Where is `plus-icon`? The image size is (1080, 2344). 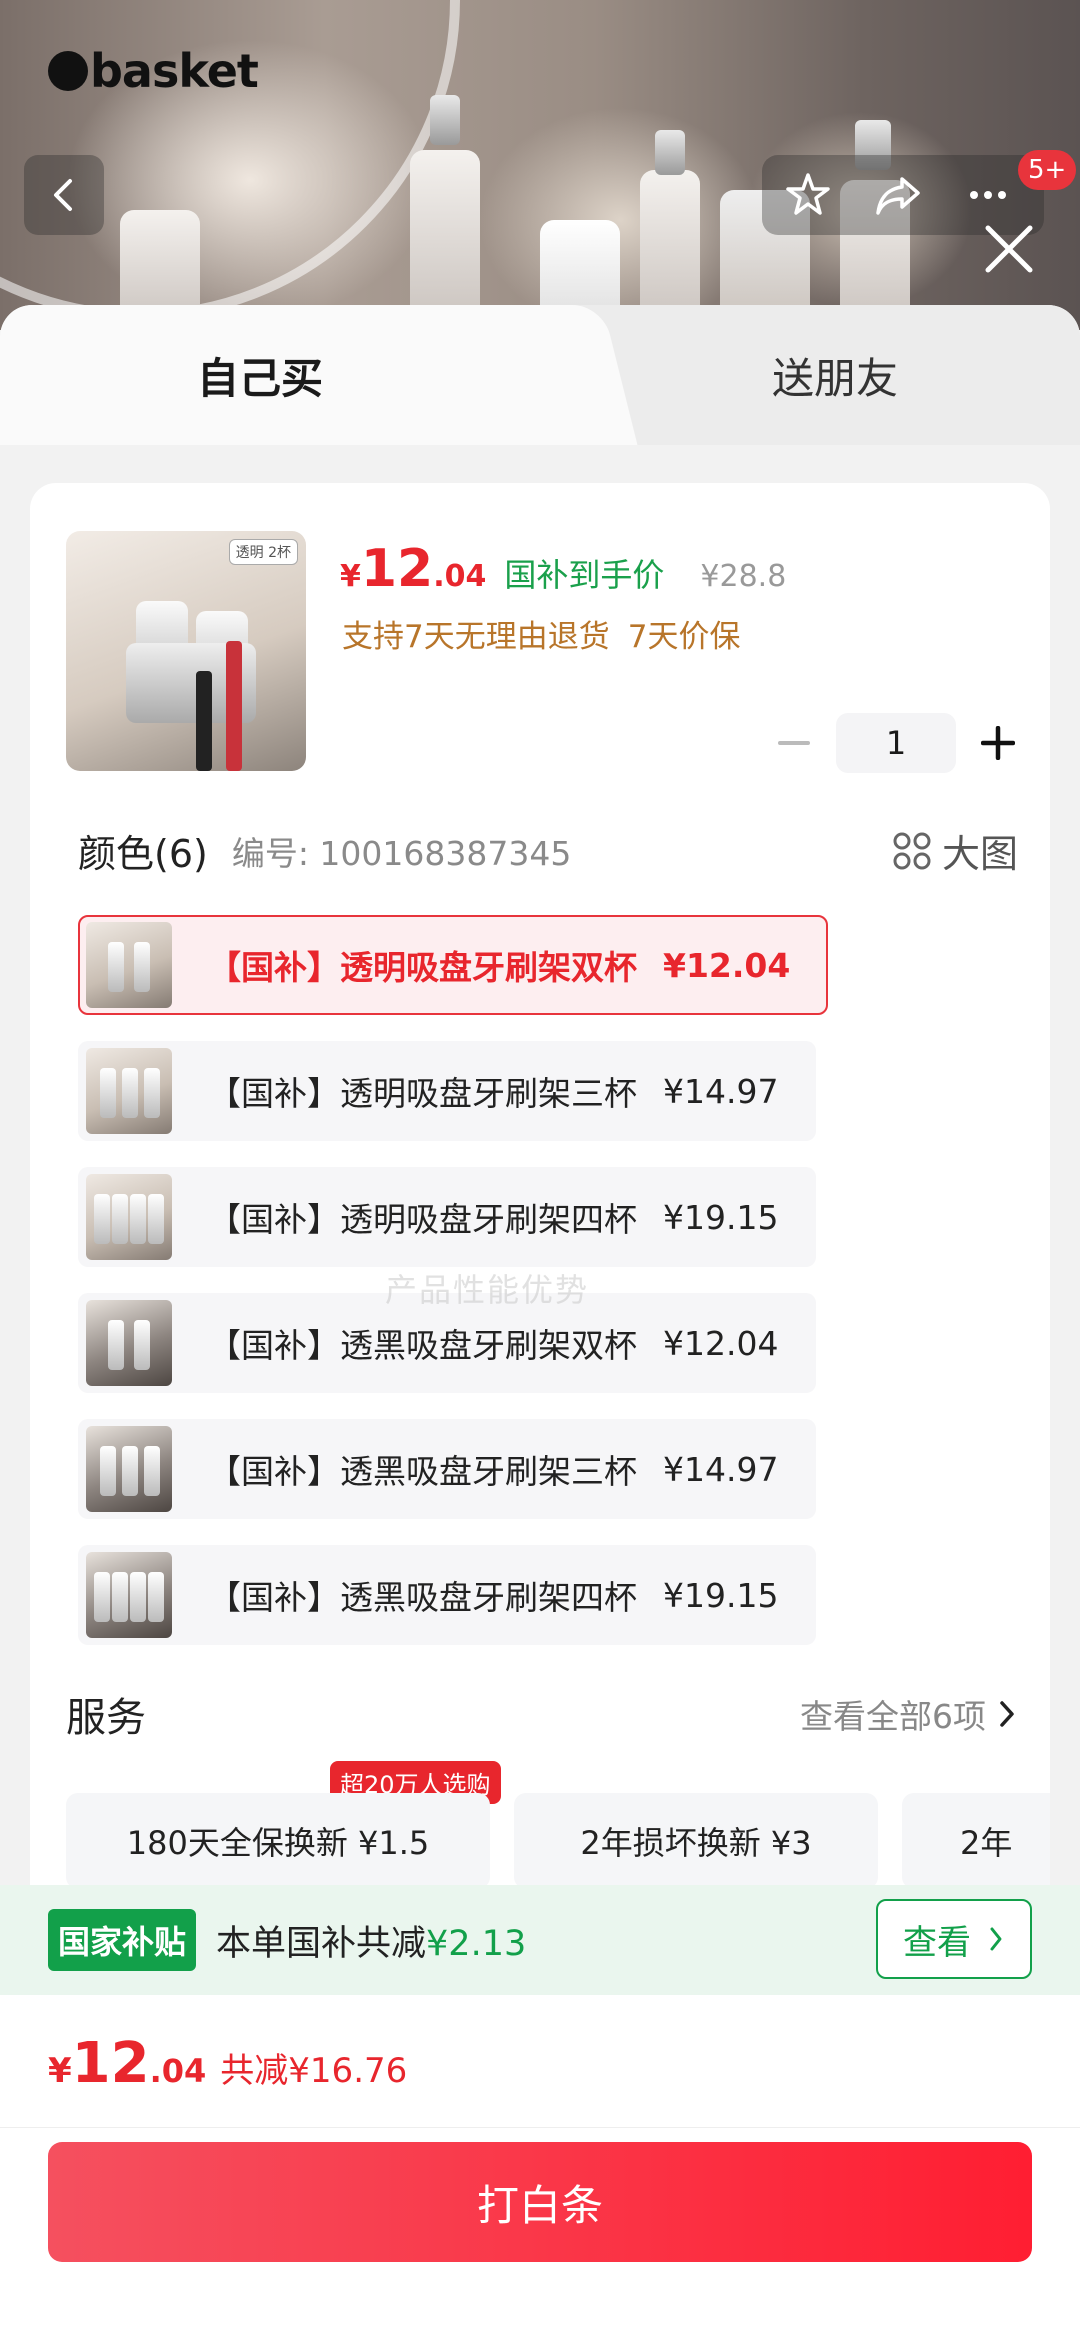 plus-icon is located at coordinates (998, 743).